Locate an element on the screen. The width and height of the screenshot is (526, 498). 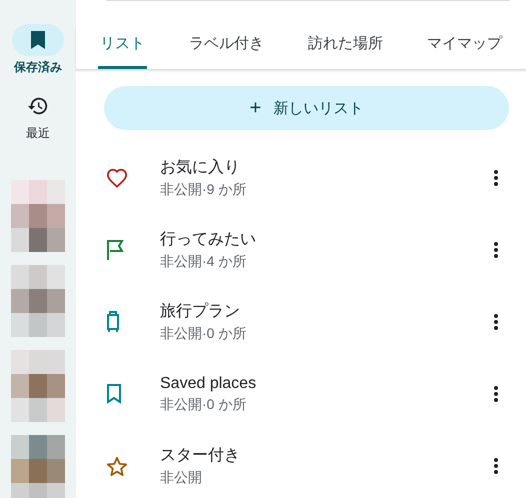
new-list-button: + 新しいリスト is located at coordinates (306, 108).